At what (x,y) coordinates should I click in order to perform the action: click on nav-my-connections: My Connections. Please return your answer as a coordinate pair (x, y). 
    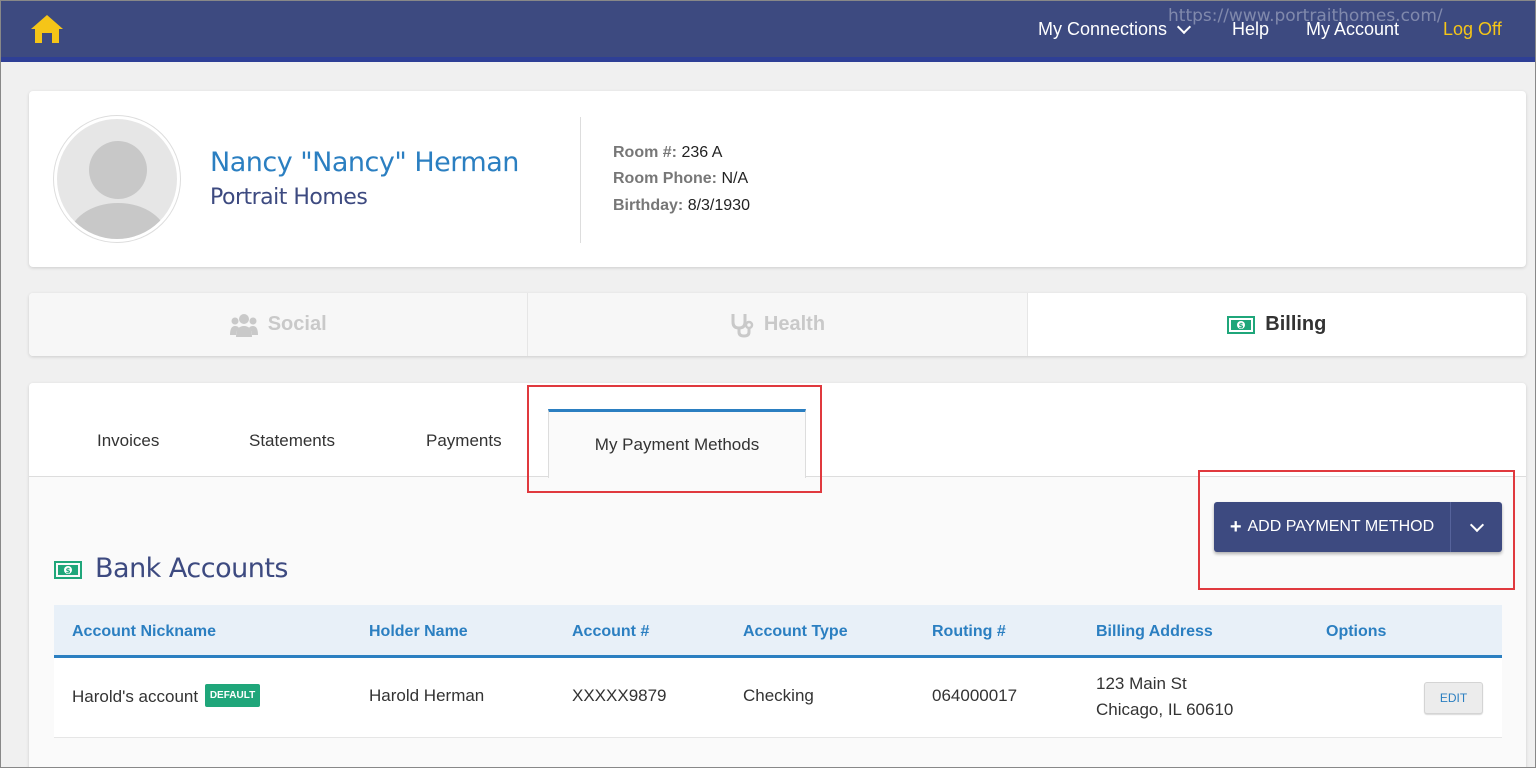
    Looking at the image, I should click on (1115, 29).